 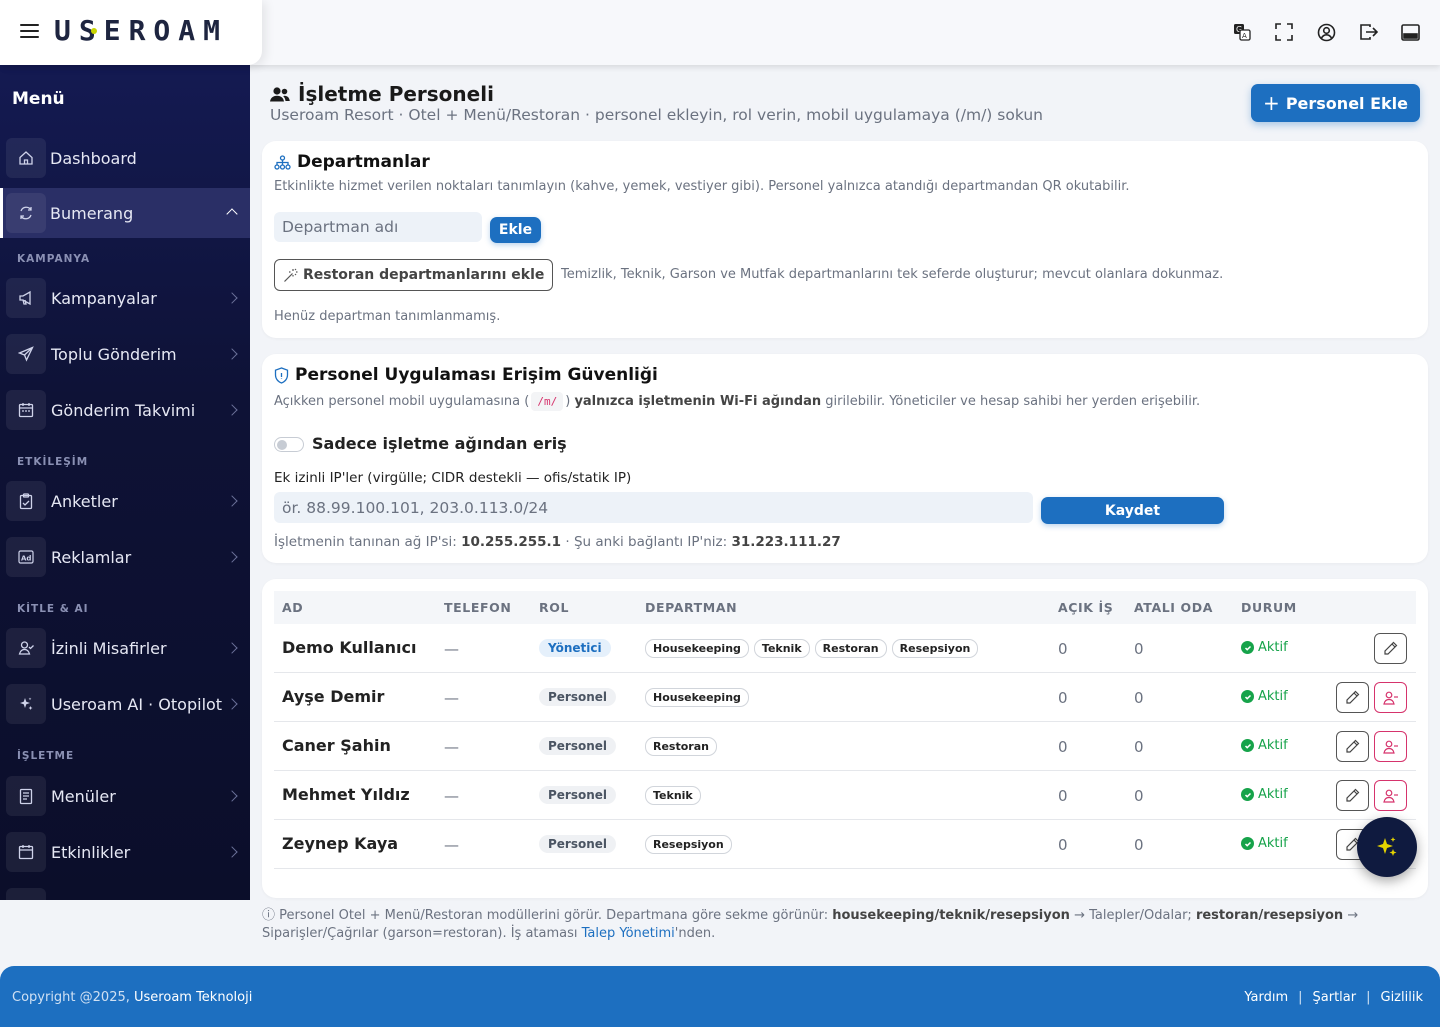 What do you see at coordinates (439, 443) in the screenshot?
I see `network-only-label: Sadece işletme ağından eriş` at bounding box center [439, 443].